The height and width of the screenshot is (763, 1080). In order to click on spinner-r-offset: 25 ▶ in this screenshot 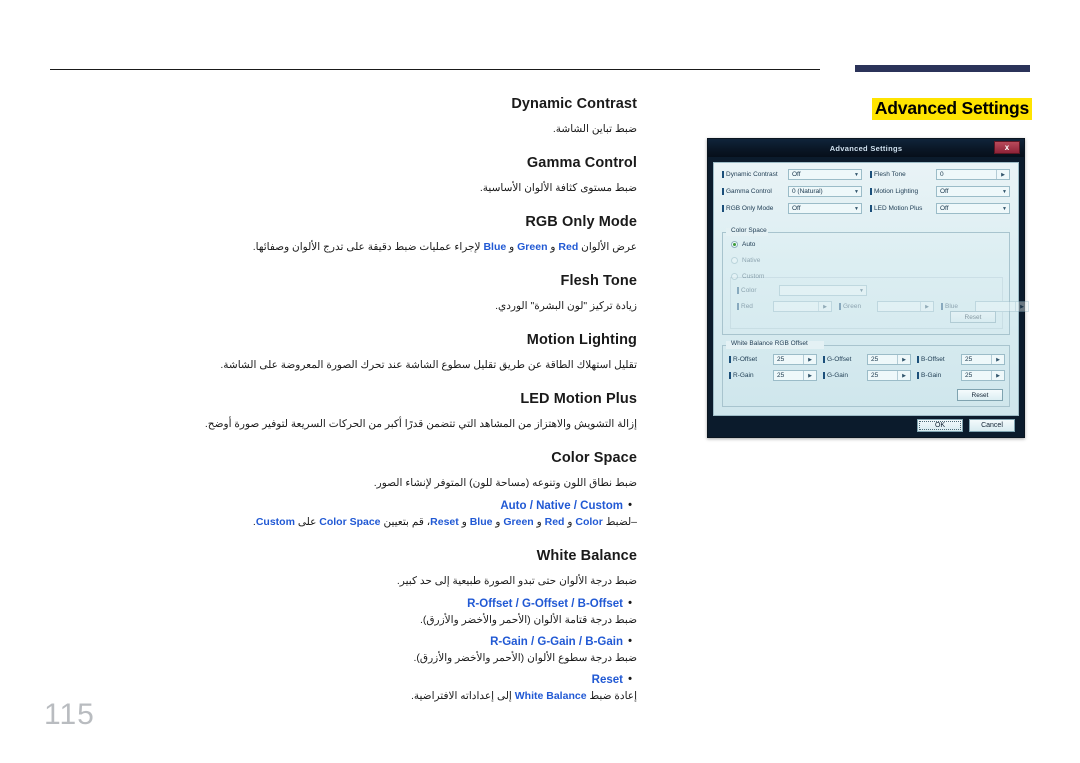, I will do `click(795, 359)`.